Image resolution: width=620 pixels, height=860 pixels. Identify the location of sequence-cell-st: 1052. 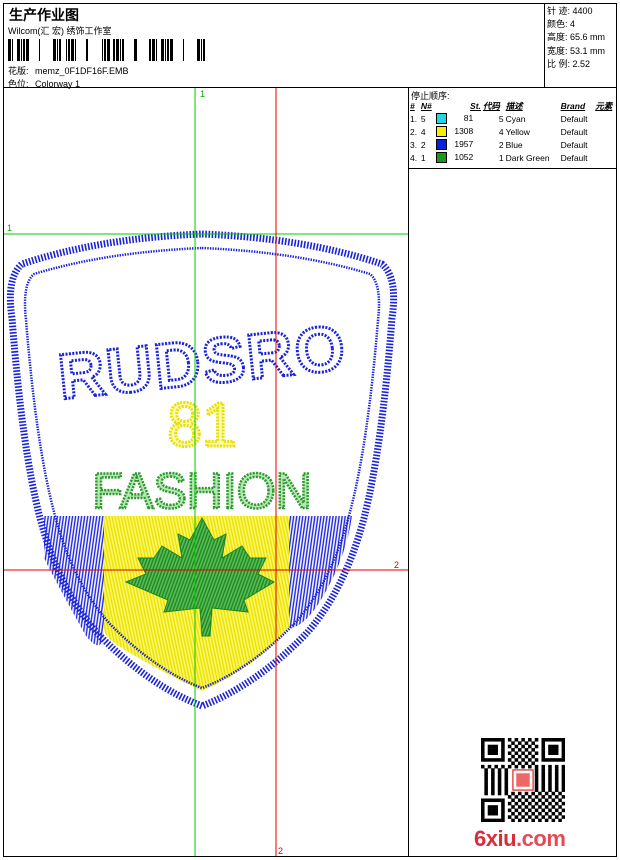
(458, 157).